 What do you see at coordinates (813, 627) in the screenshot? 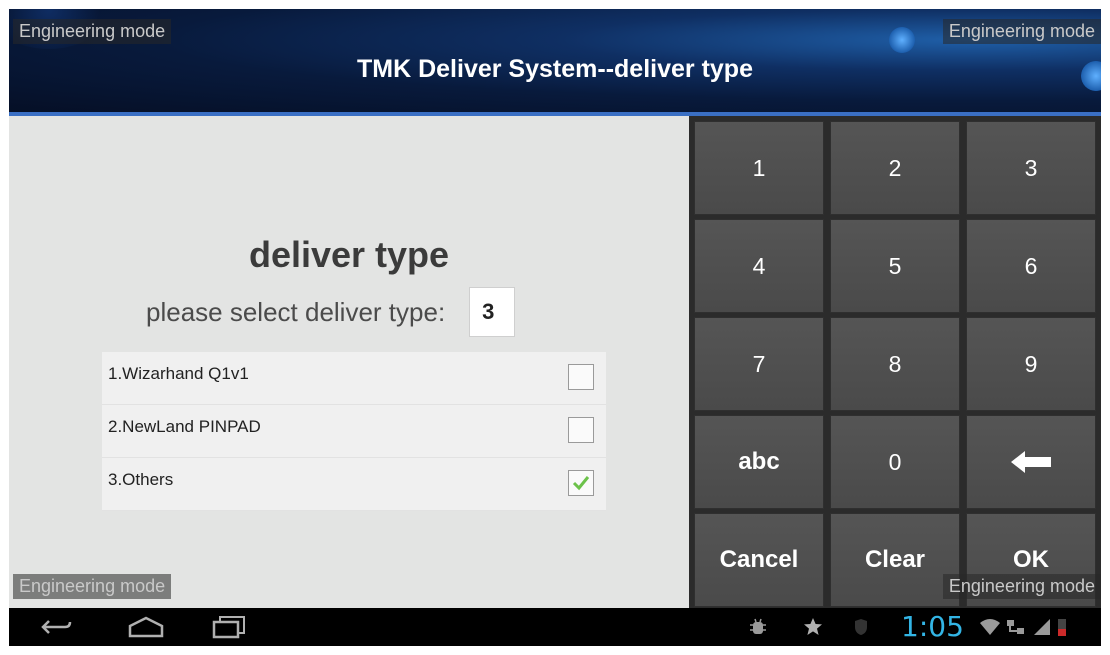
I see `star-icon` at bounding box center [813, 627].